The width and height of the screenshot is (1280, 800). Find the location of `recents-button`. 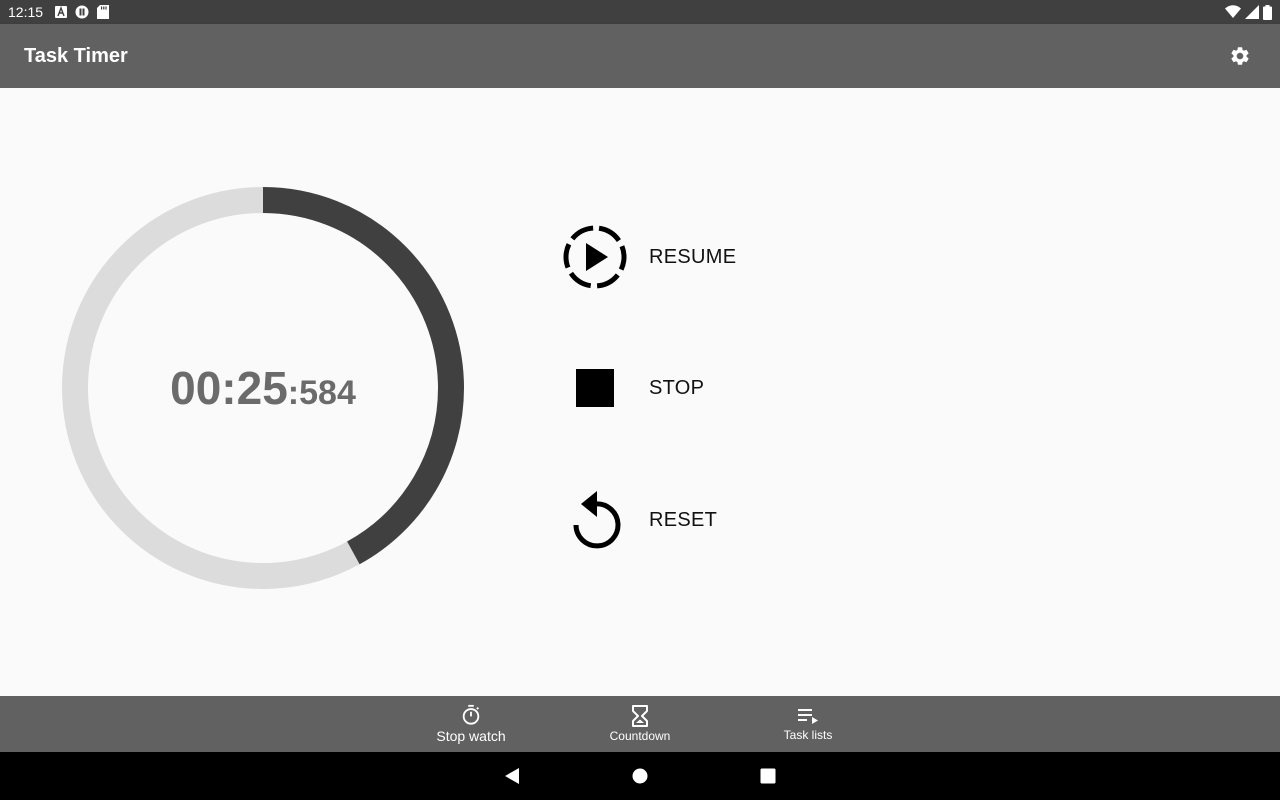

recents-button is located at coordinates (768, 776).